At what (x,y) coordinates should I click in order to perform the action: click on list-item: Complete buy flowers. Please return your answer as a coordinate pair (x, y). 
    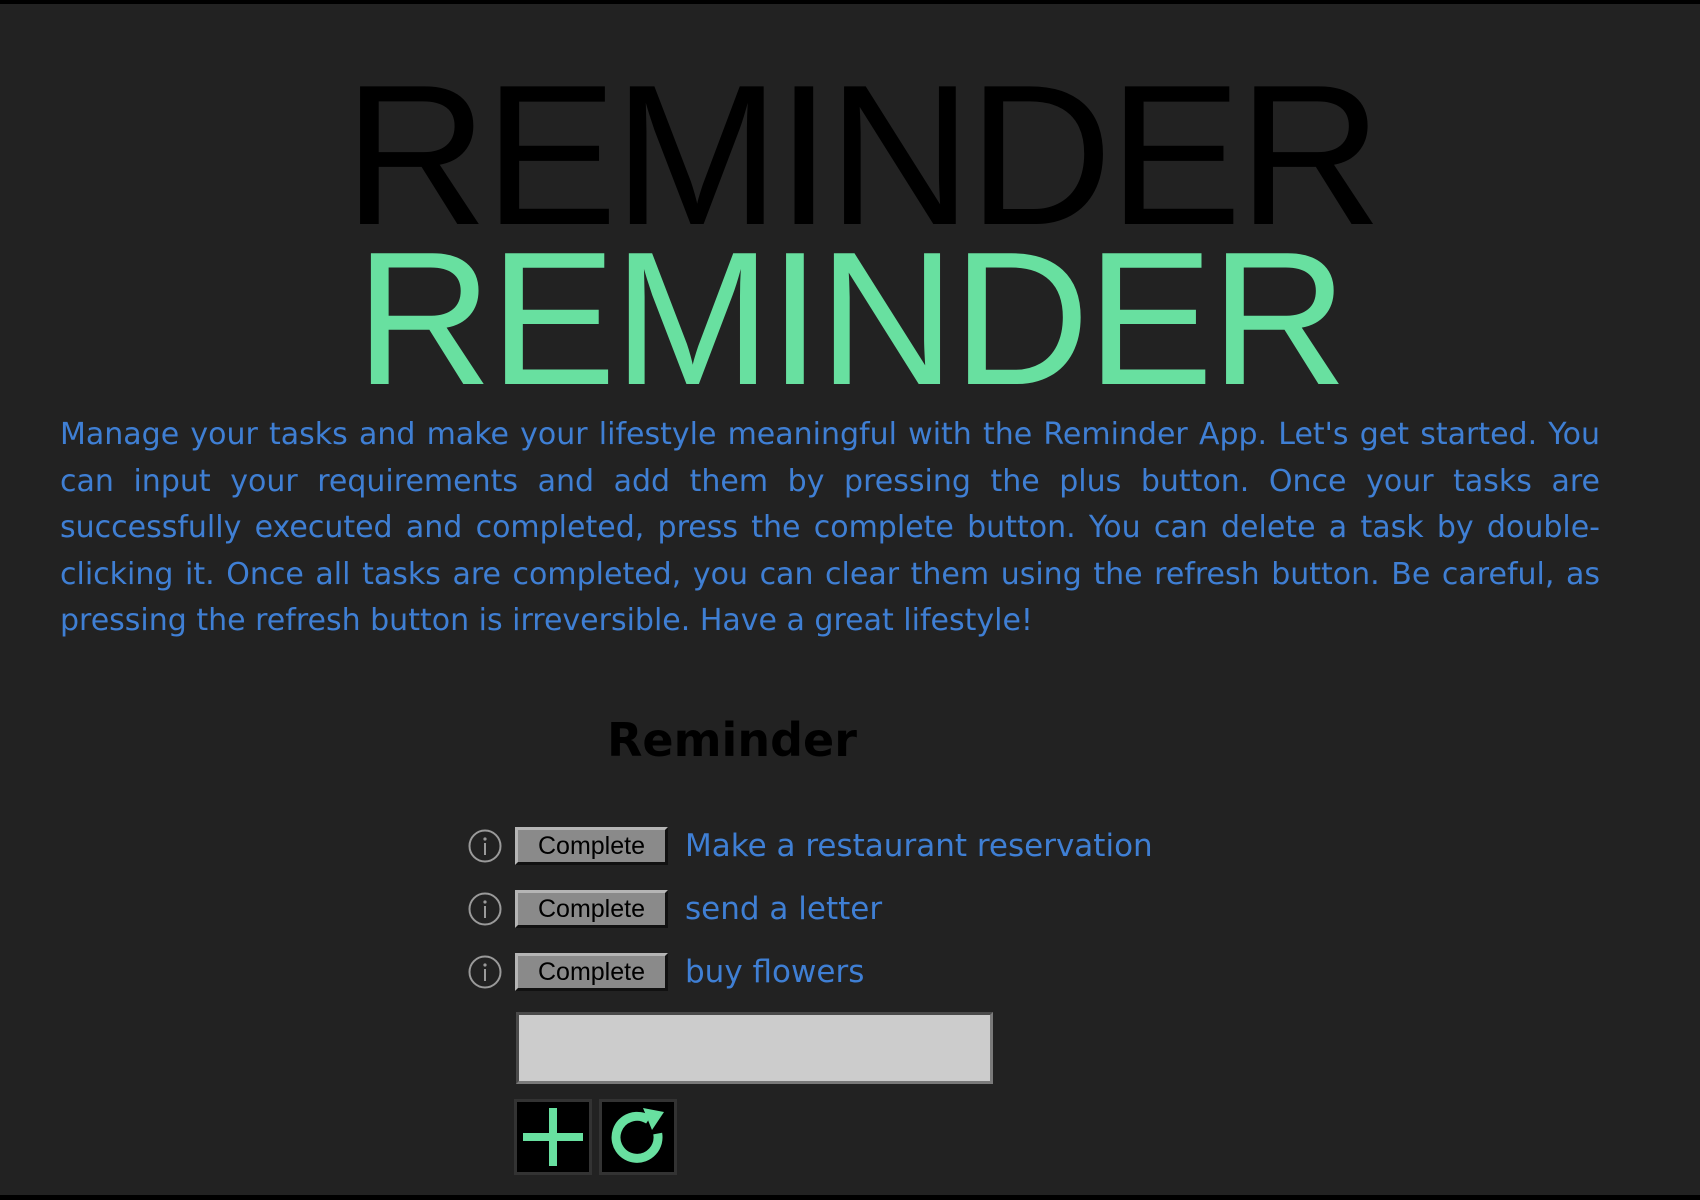
    Looking at the image, I should click on (666, 972).